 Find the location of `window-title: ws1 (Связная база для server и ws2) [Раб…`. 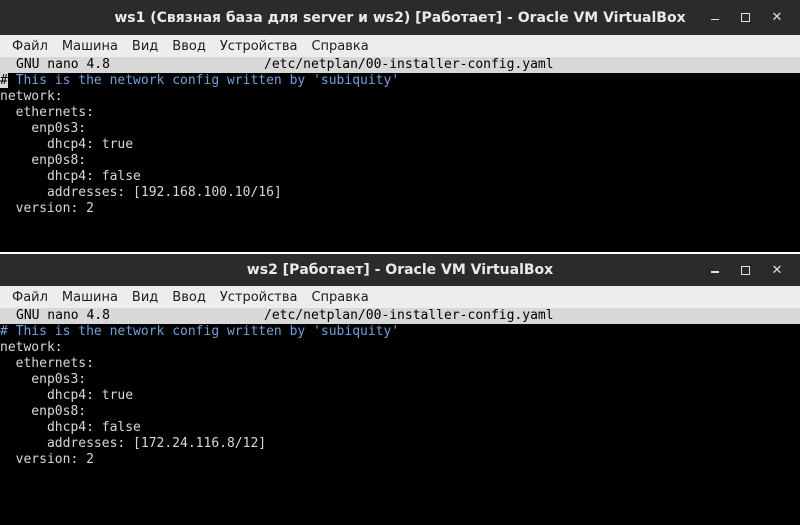

window-title: ws1 (Связная база для server и ws2) [Раб… is located at coordinates (400, 17).